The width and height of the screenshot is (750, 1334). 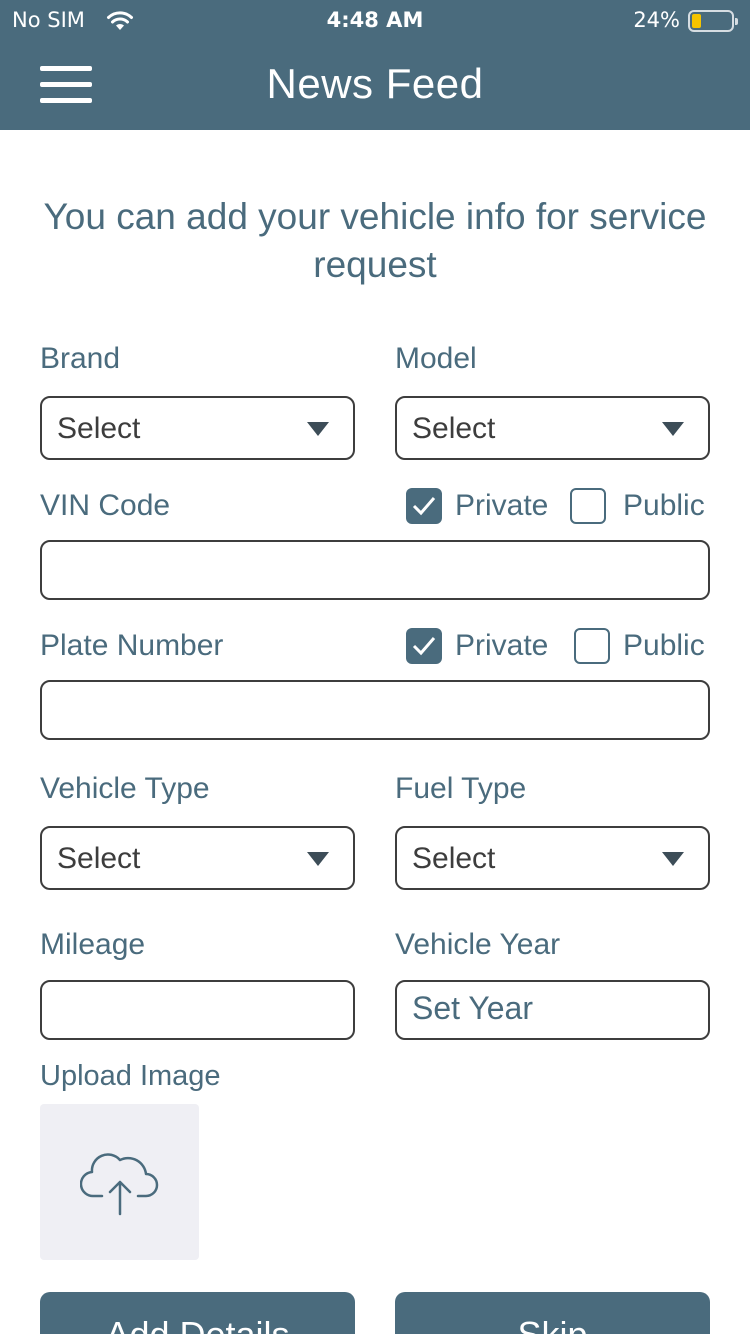 What do you see at coordinates (656, 20) in the screenshot?
I see `battery-percent: 24%` at bounding box center [656, 20].